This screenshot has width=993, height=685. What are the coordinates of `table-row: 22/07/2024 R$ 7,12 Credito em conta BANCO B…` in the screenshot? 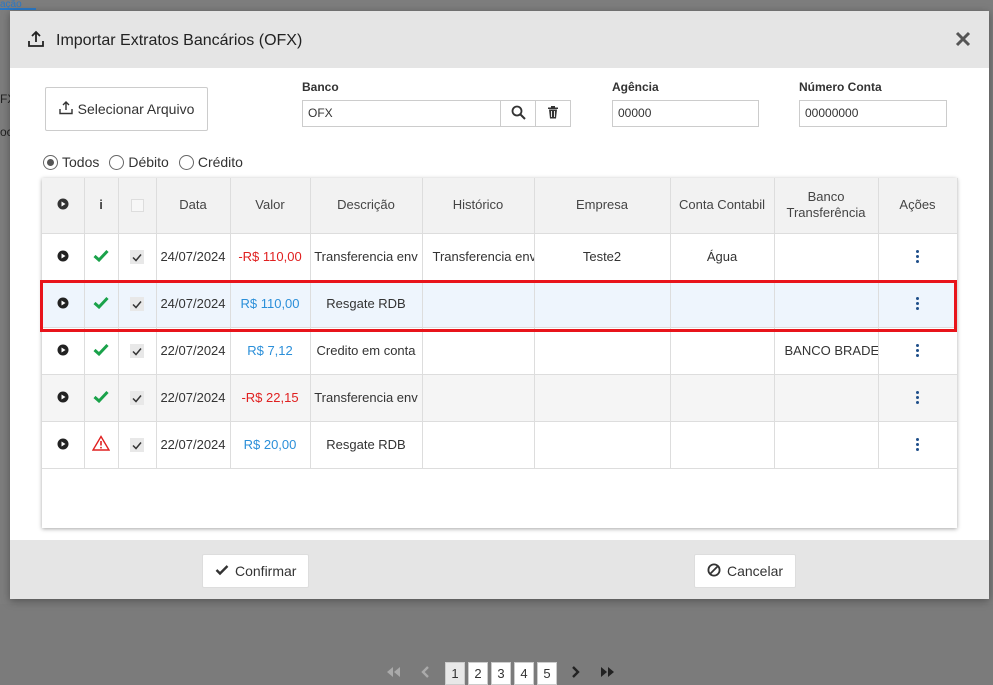 It's located at (500, 351).